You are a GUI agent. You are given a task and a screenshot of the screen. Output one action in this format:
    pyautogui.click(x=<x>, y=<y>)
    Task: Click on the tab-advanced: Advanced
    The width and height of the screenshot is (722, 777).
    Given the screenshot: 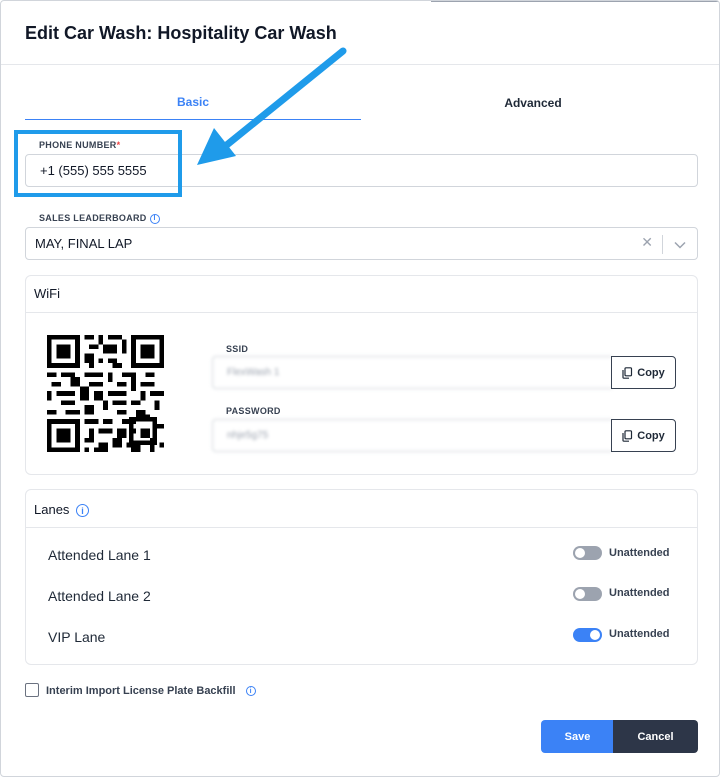 What is the action you would take?
    pyautogui.click(x=533, y=102)
    